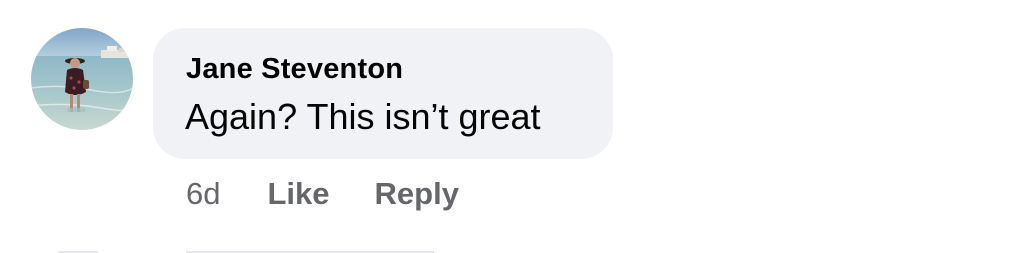 The height and width of the screenshot is (253, 1024). What do you see at coordinates (363, 116) in the screenshot?
I see `comment-text: Again? This isn’t great` at bounding box center [363, 116].